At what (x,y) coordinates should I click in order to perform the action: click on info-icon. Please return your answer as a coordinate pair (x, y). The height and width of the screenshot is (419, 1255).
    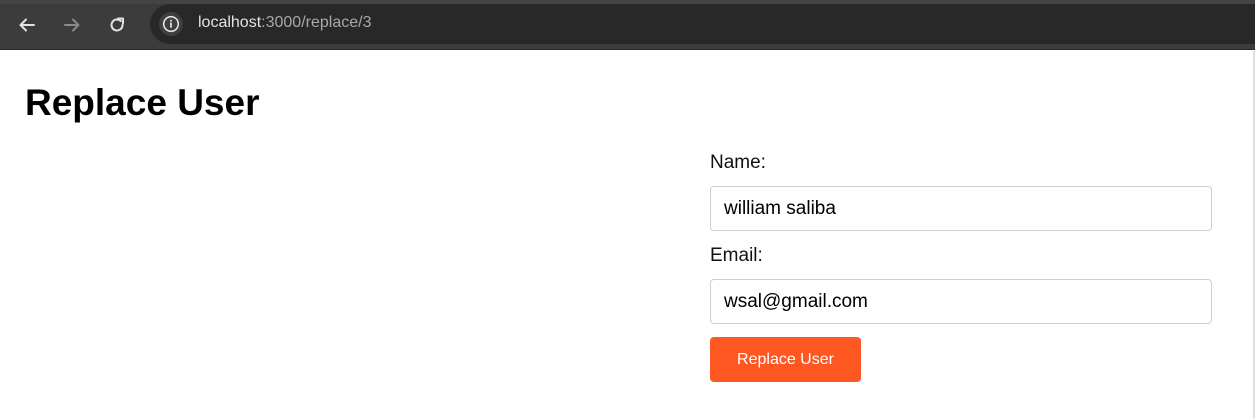
    Looking at the image, I should click on (171, 24).